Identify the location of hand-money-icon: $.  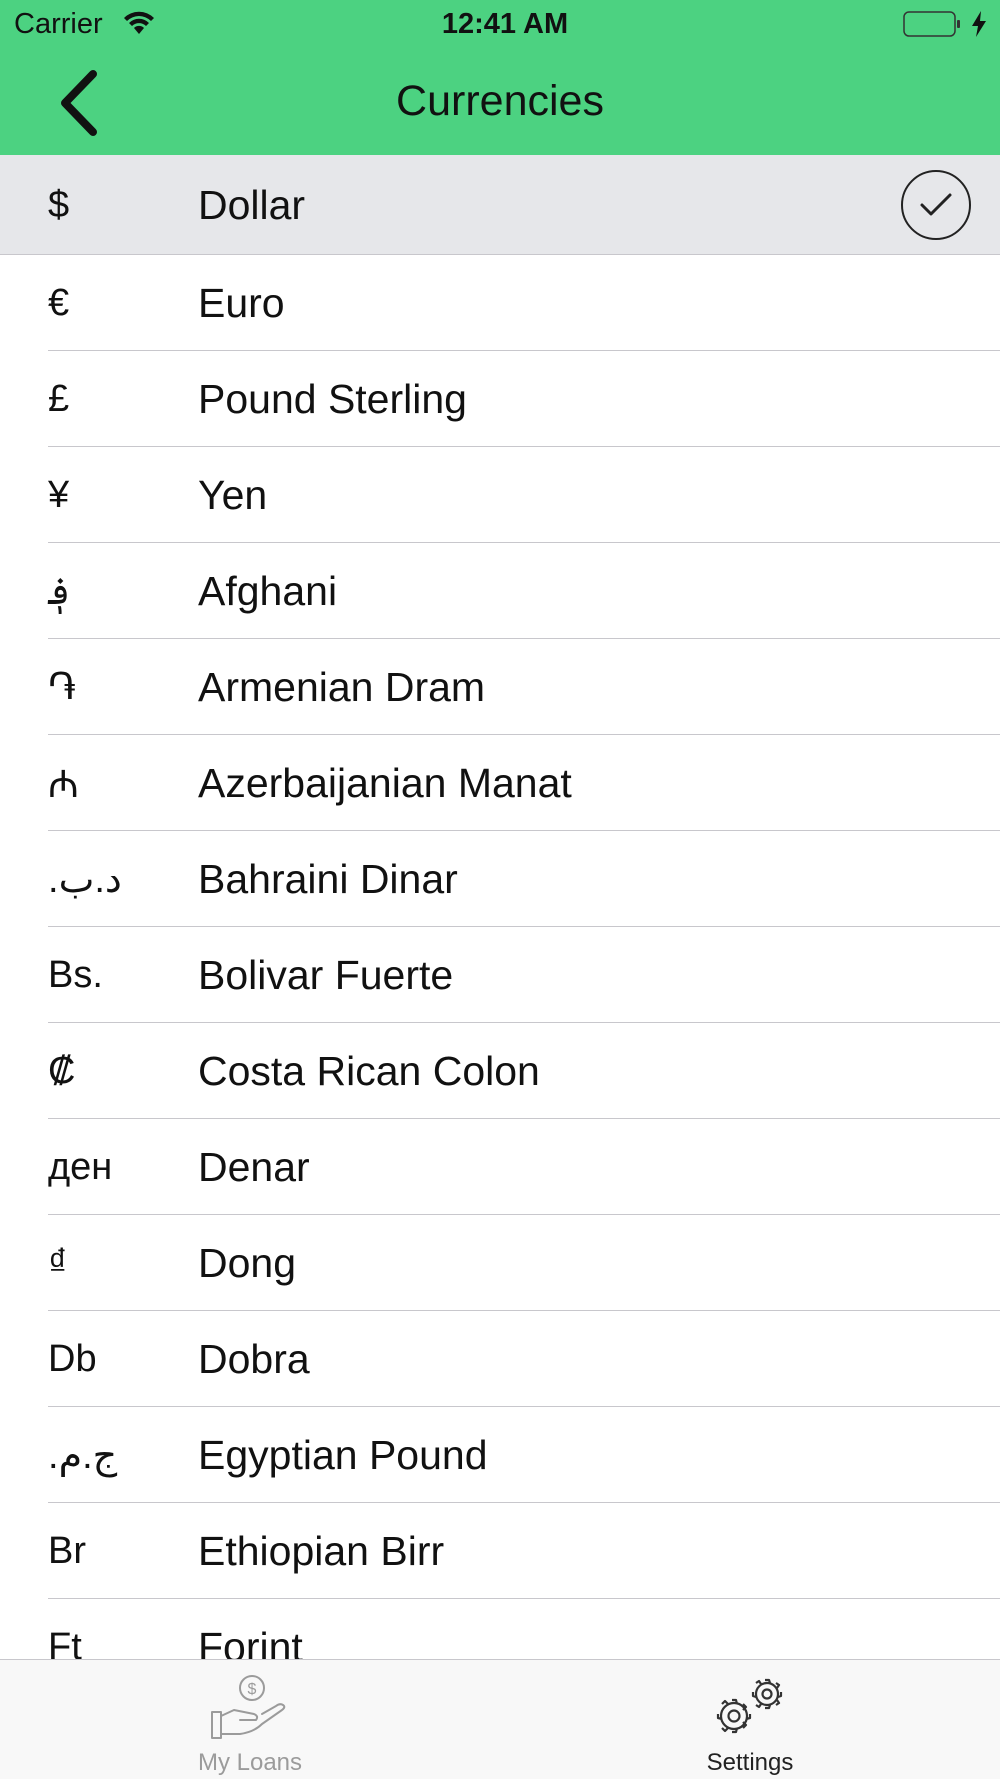
(248, 1707).